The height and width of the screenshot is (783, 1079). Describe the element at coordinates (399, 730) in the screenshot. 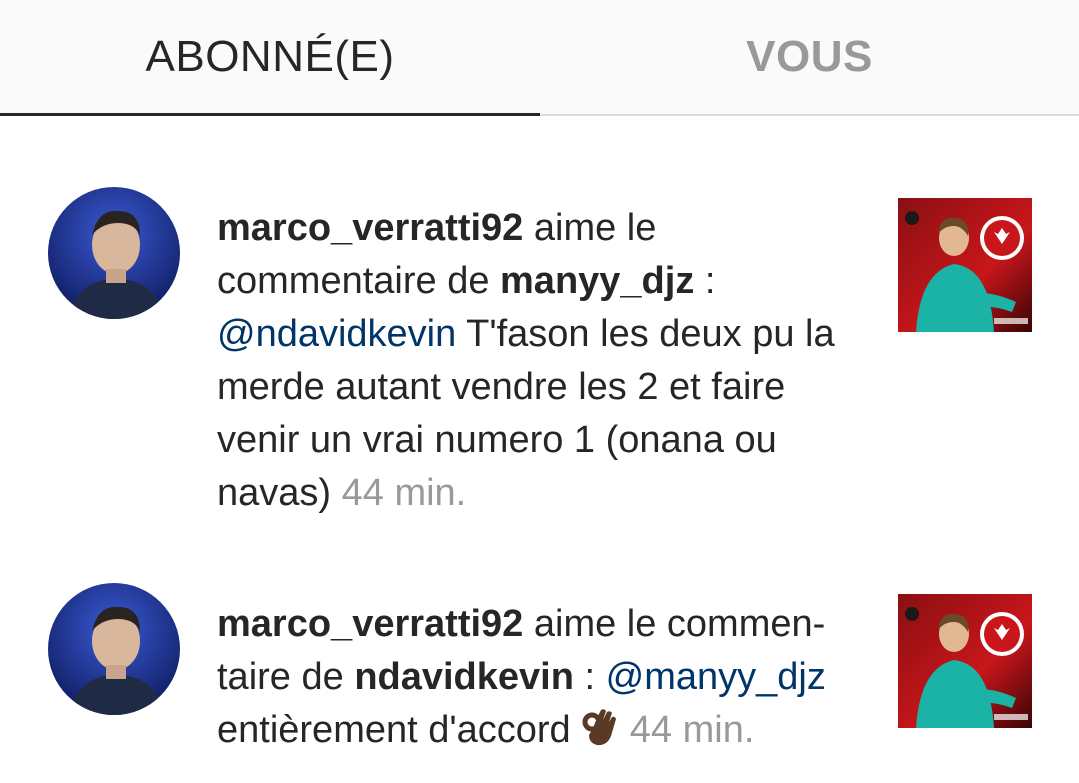

I see `comment-text: entièrement d'accord` at that location.